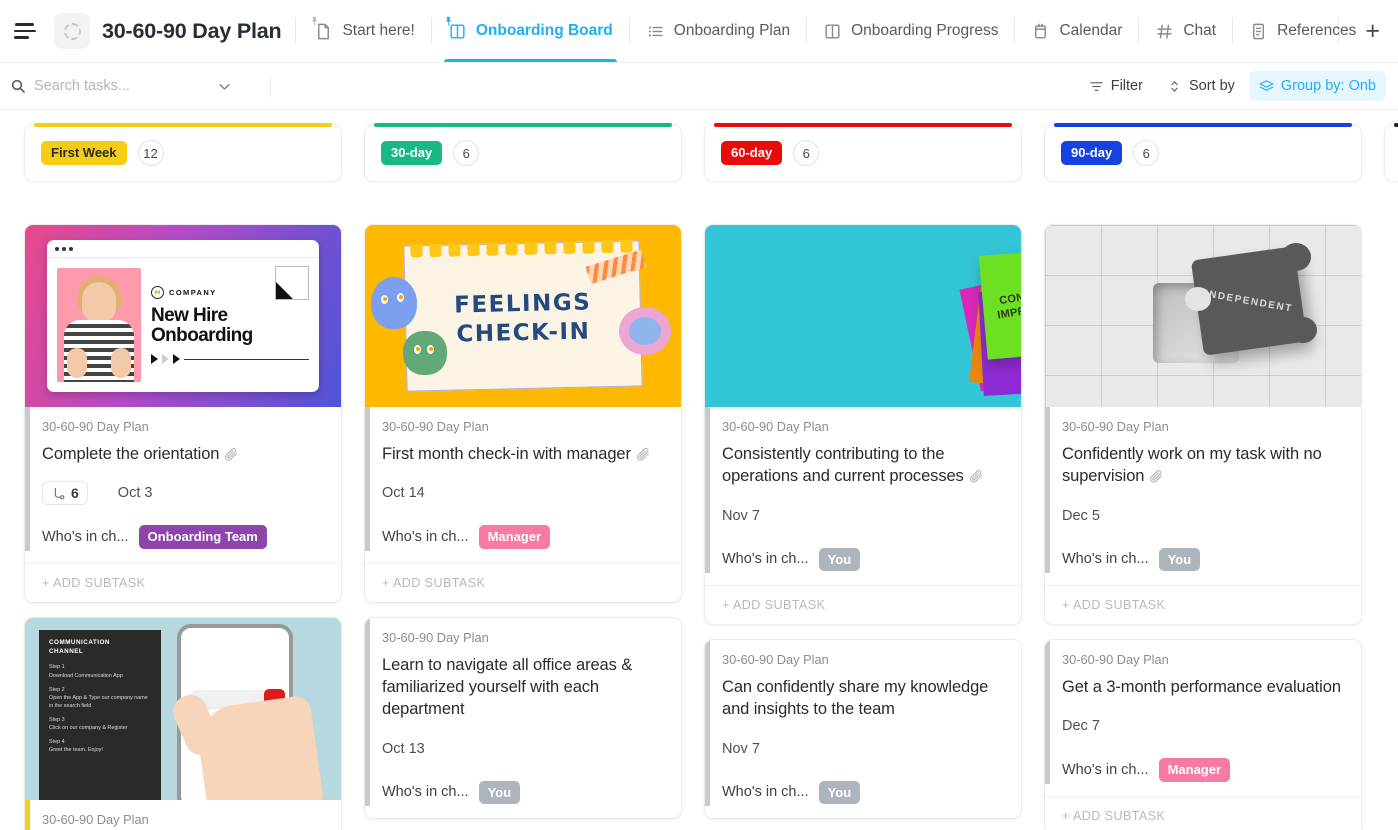 Image resolution: width=1398 pixels, height=830 pixels. I want to click on assignee-tag: Onboarding Team, so click(202, 537).